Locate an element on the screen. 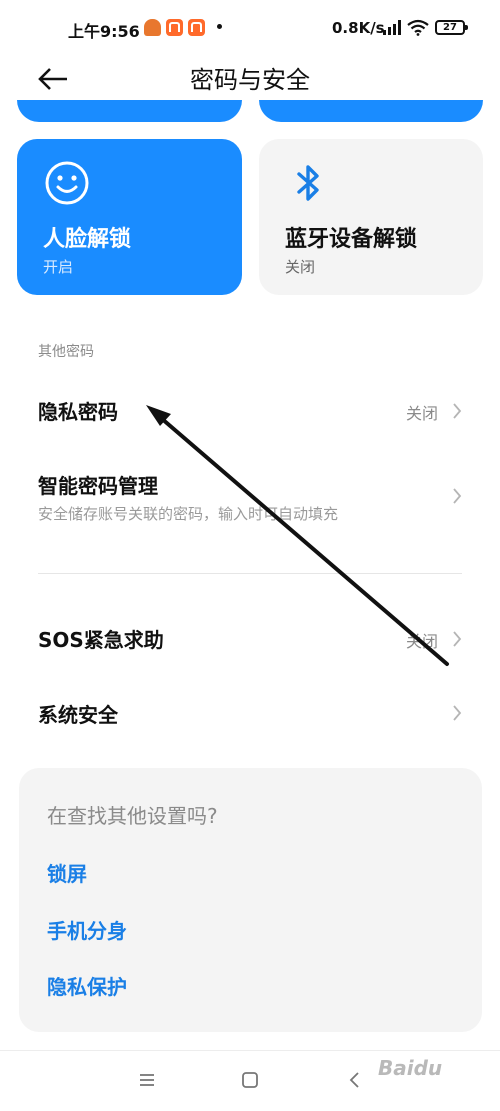  back-icon is located at coordinates (355, 1080).